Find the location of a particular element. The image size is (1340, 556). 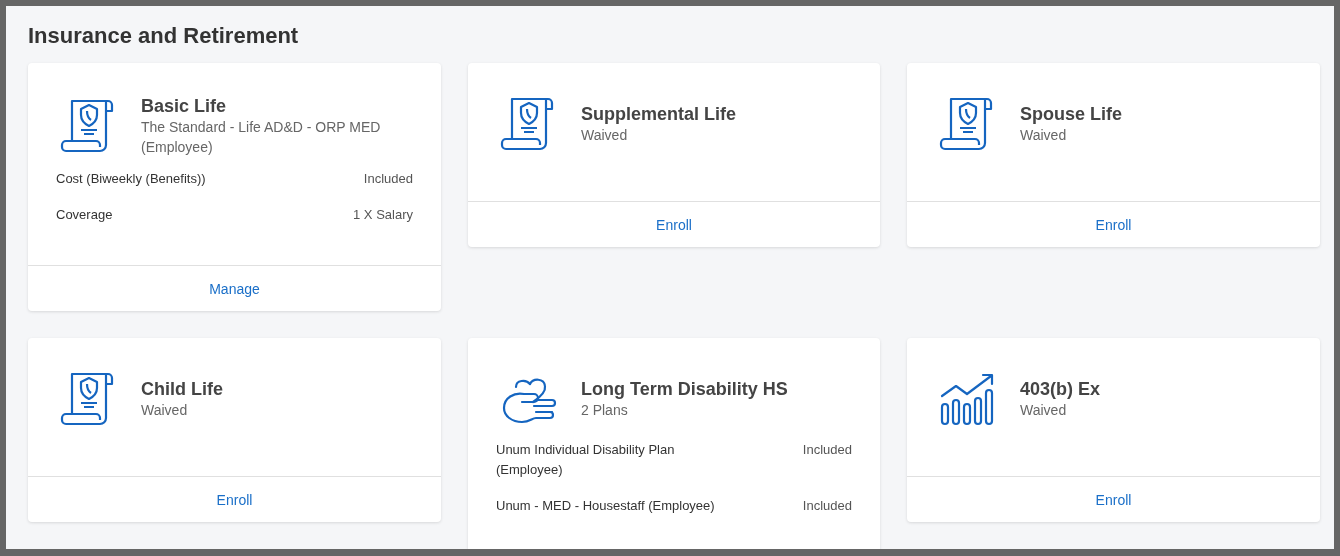

card-action-link: Manage is located at coordinates (234, 288).